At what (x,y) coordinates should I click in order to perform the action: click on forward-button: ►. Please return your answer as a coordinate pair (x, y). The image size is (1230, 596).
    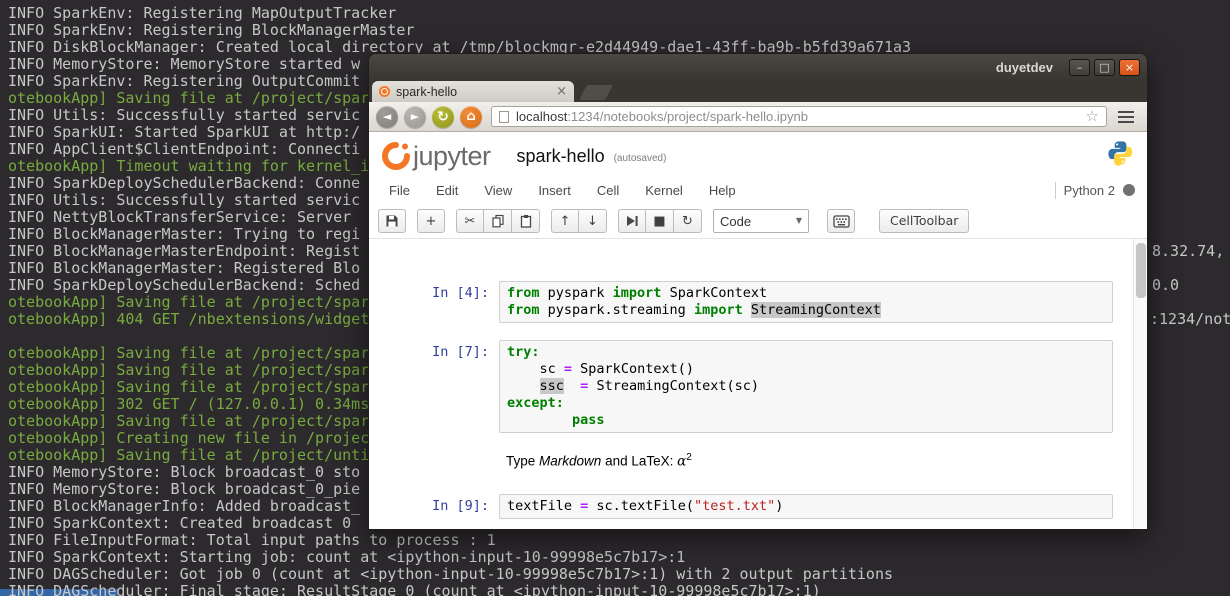
    Looking at the image, I should click on (415, 116).